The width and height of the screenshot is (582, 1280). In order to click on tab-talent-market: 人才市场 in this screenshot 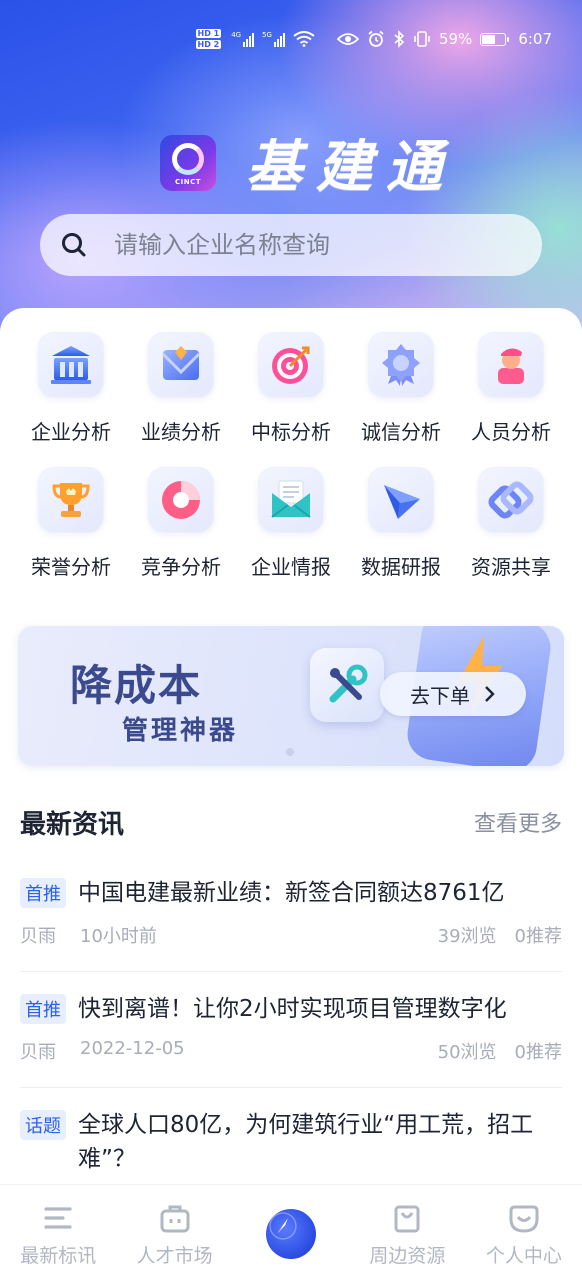, I will do `click(174, 1232)`.